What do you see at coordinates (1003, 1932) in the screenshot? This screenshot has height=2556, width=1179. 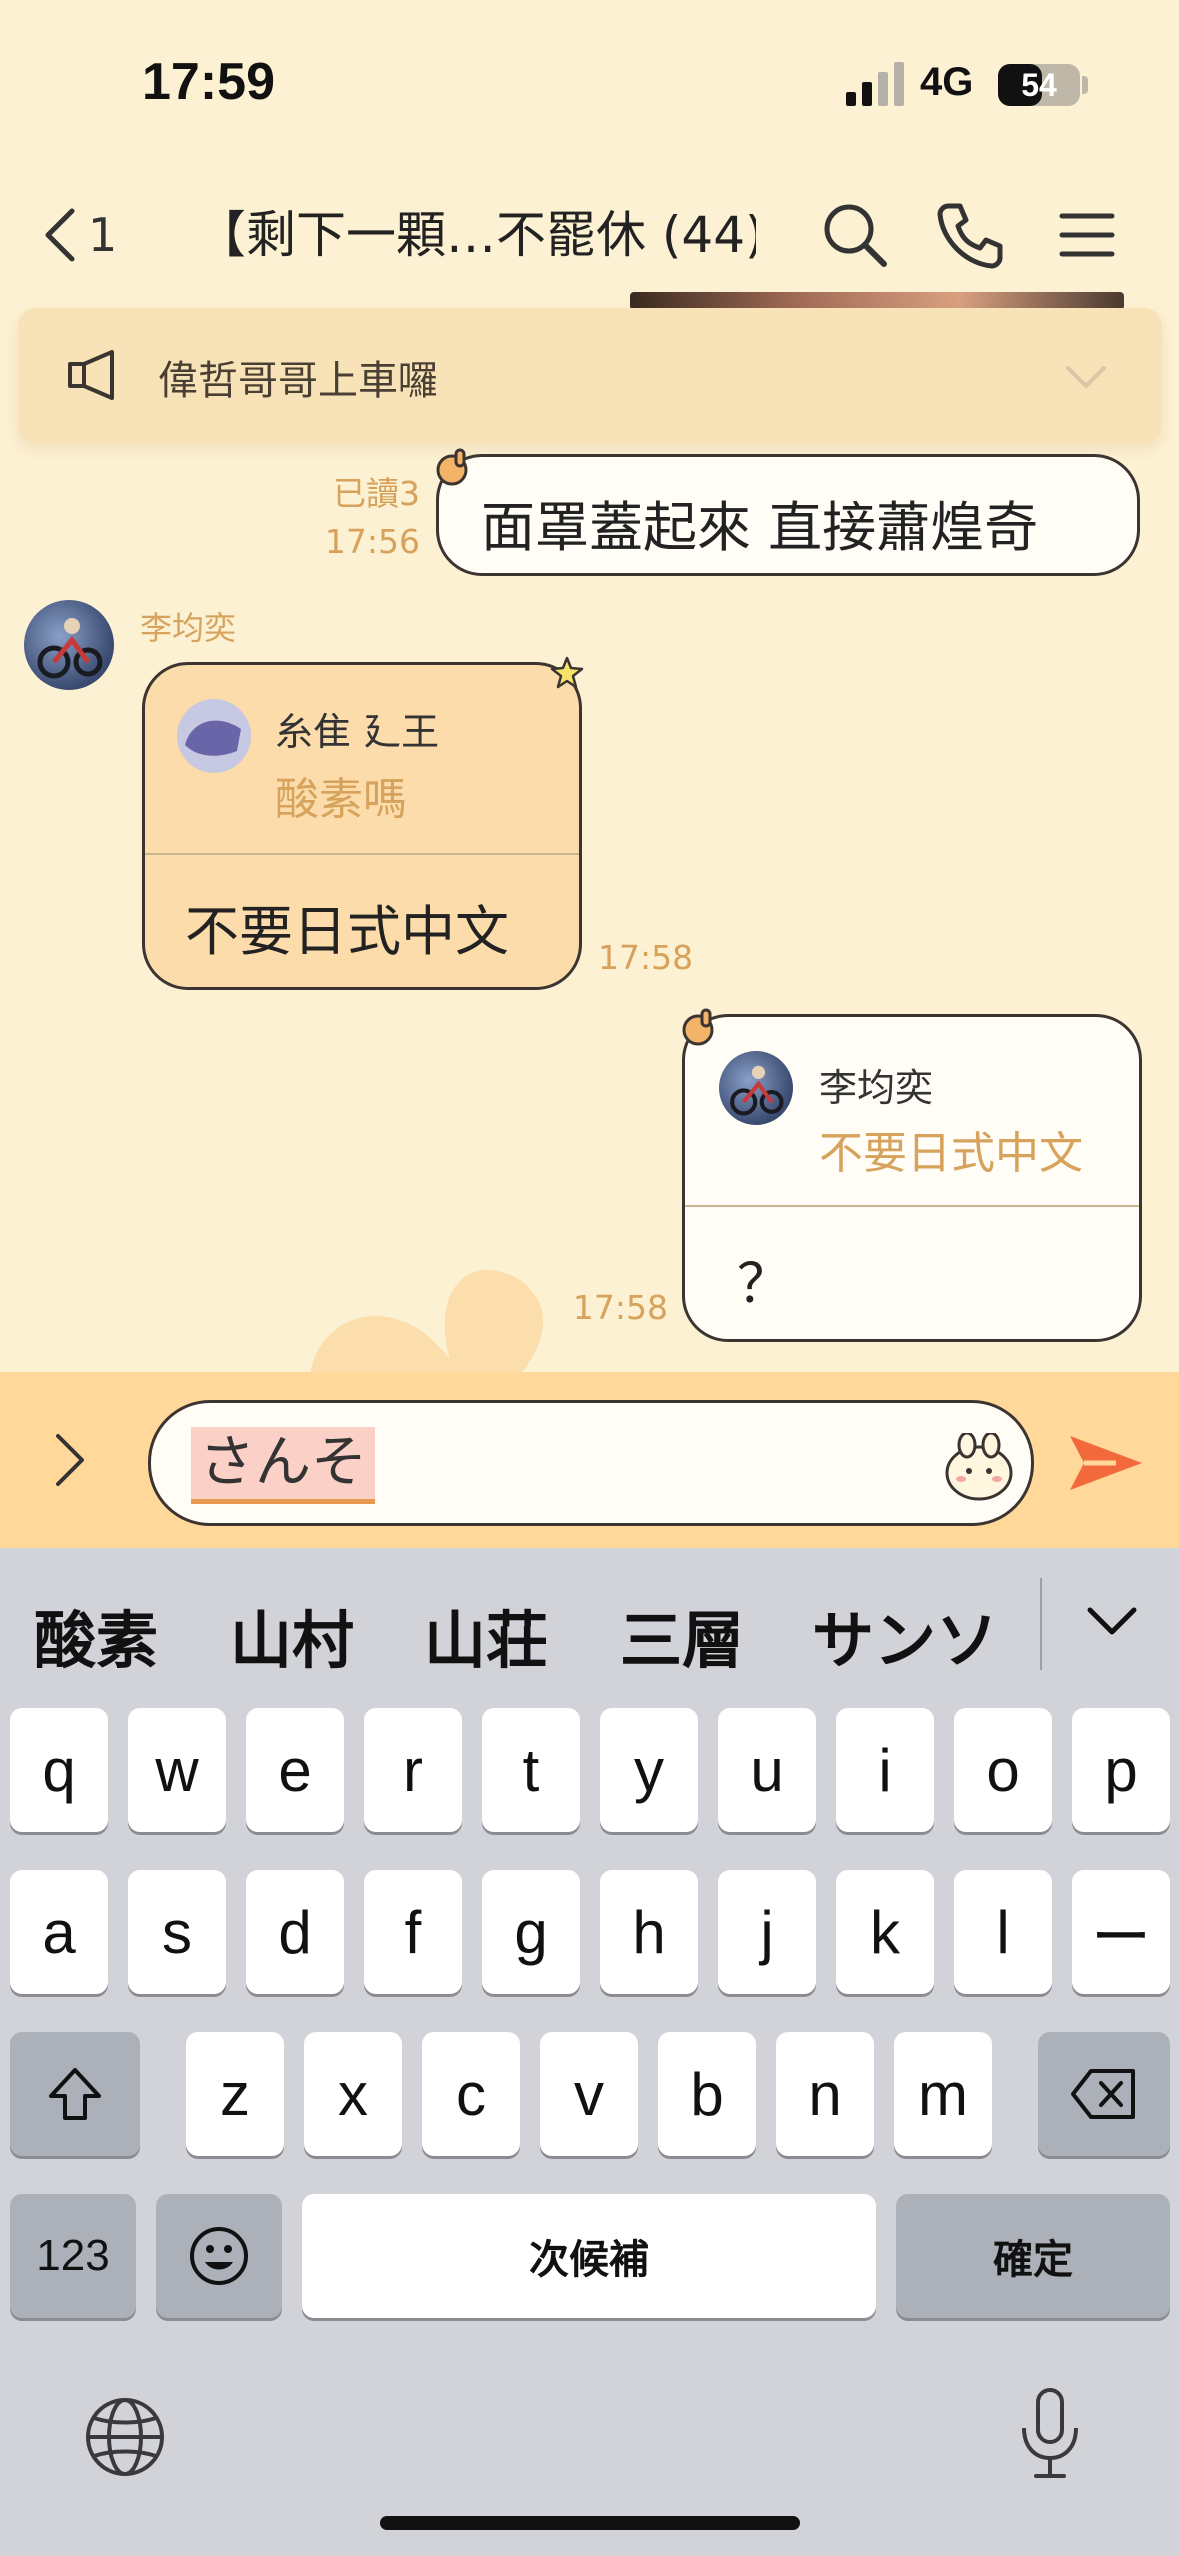 I see `key-l: l` at bounding box center [1003, 1932].